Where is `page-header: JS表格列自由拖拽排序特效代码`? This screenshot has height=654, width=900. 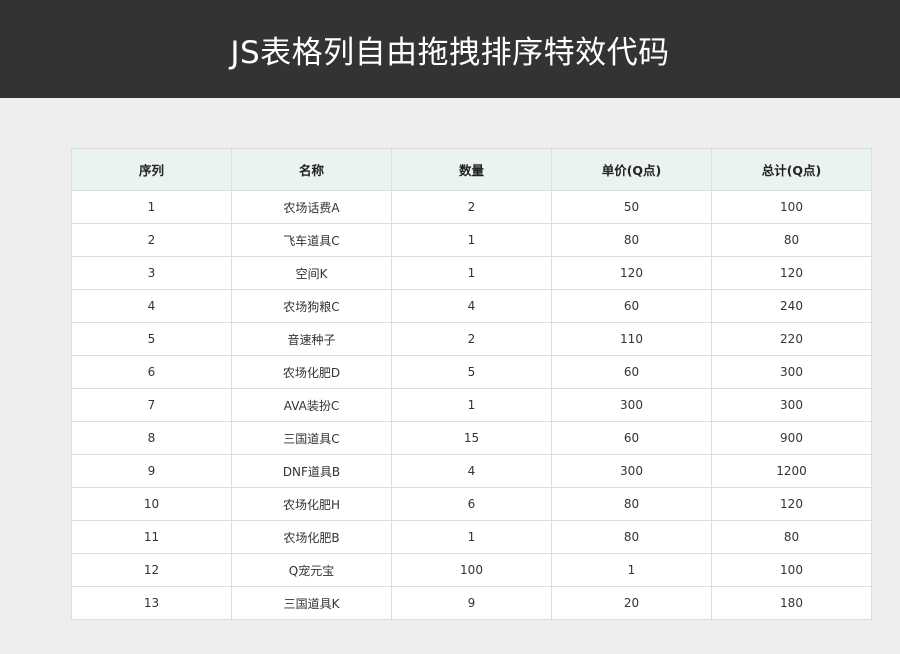
page-header: JS表格列自由拖拽排序特效代码 is located at coordinates (450, 49).